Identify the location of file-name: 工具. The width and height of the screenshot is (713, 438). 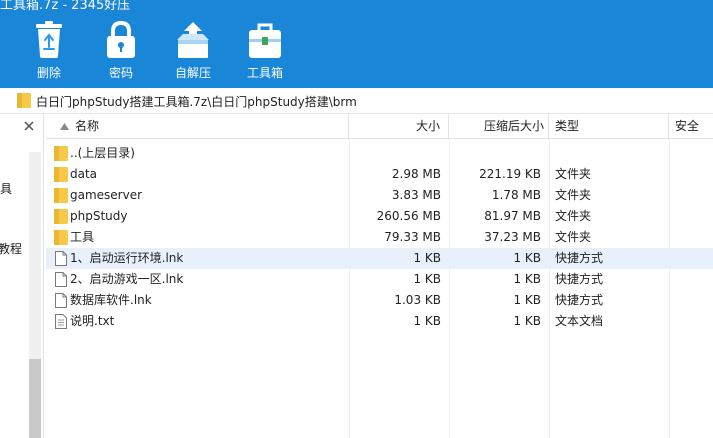
(82, 237).